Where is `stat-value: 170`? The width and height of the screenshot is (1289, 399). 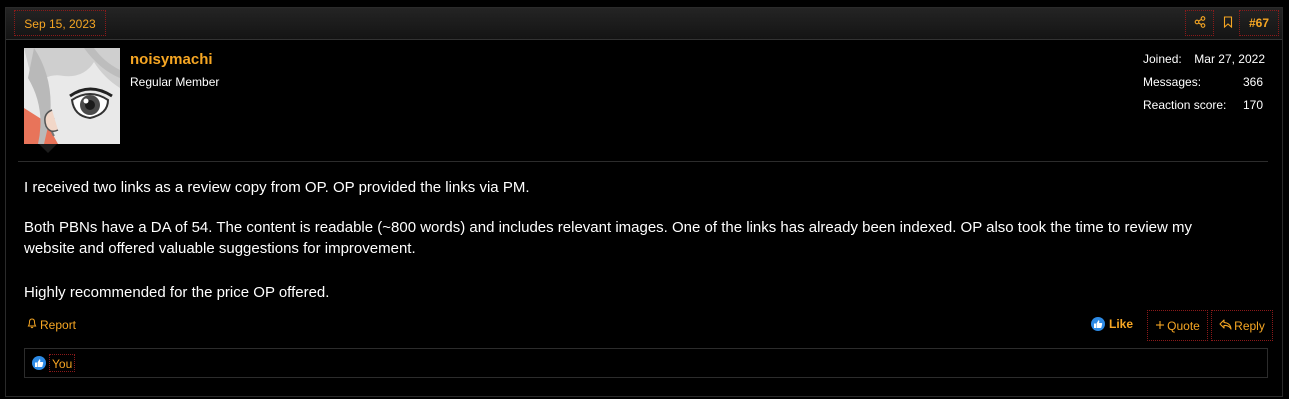
stat-value: 170 is located at coordinates (1252, 105).